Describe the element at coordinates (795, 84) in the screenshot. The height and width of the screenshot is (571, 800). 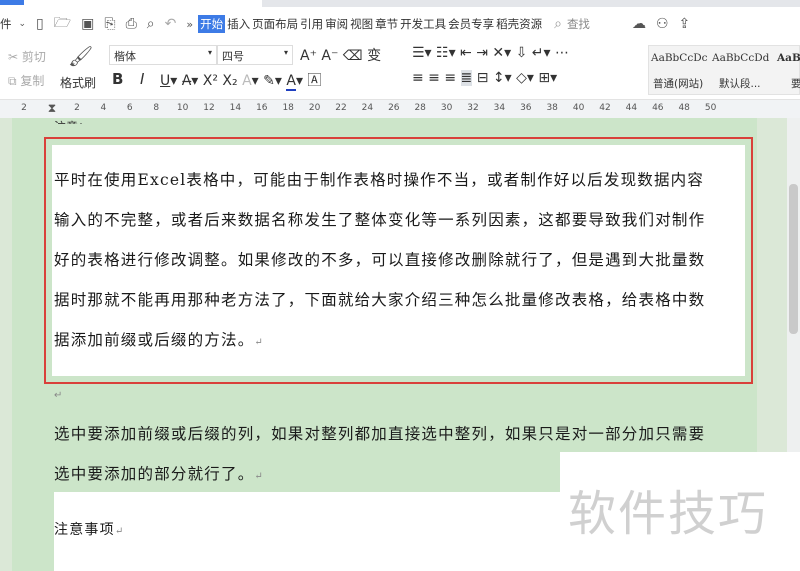
I see `style-heading-label: 要` at that location.